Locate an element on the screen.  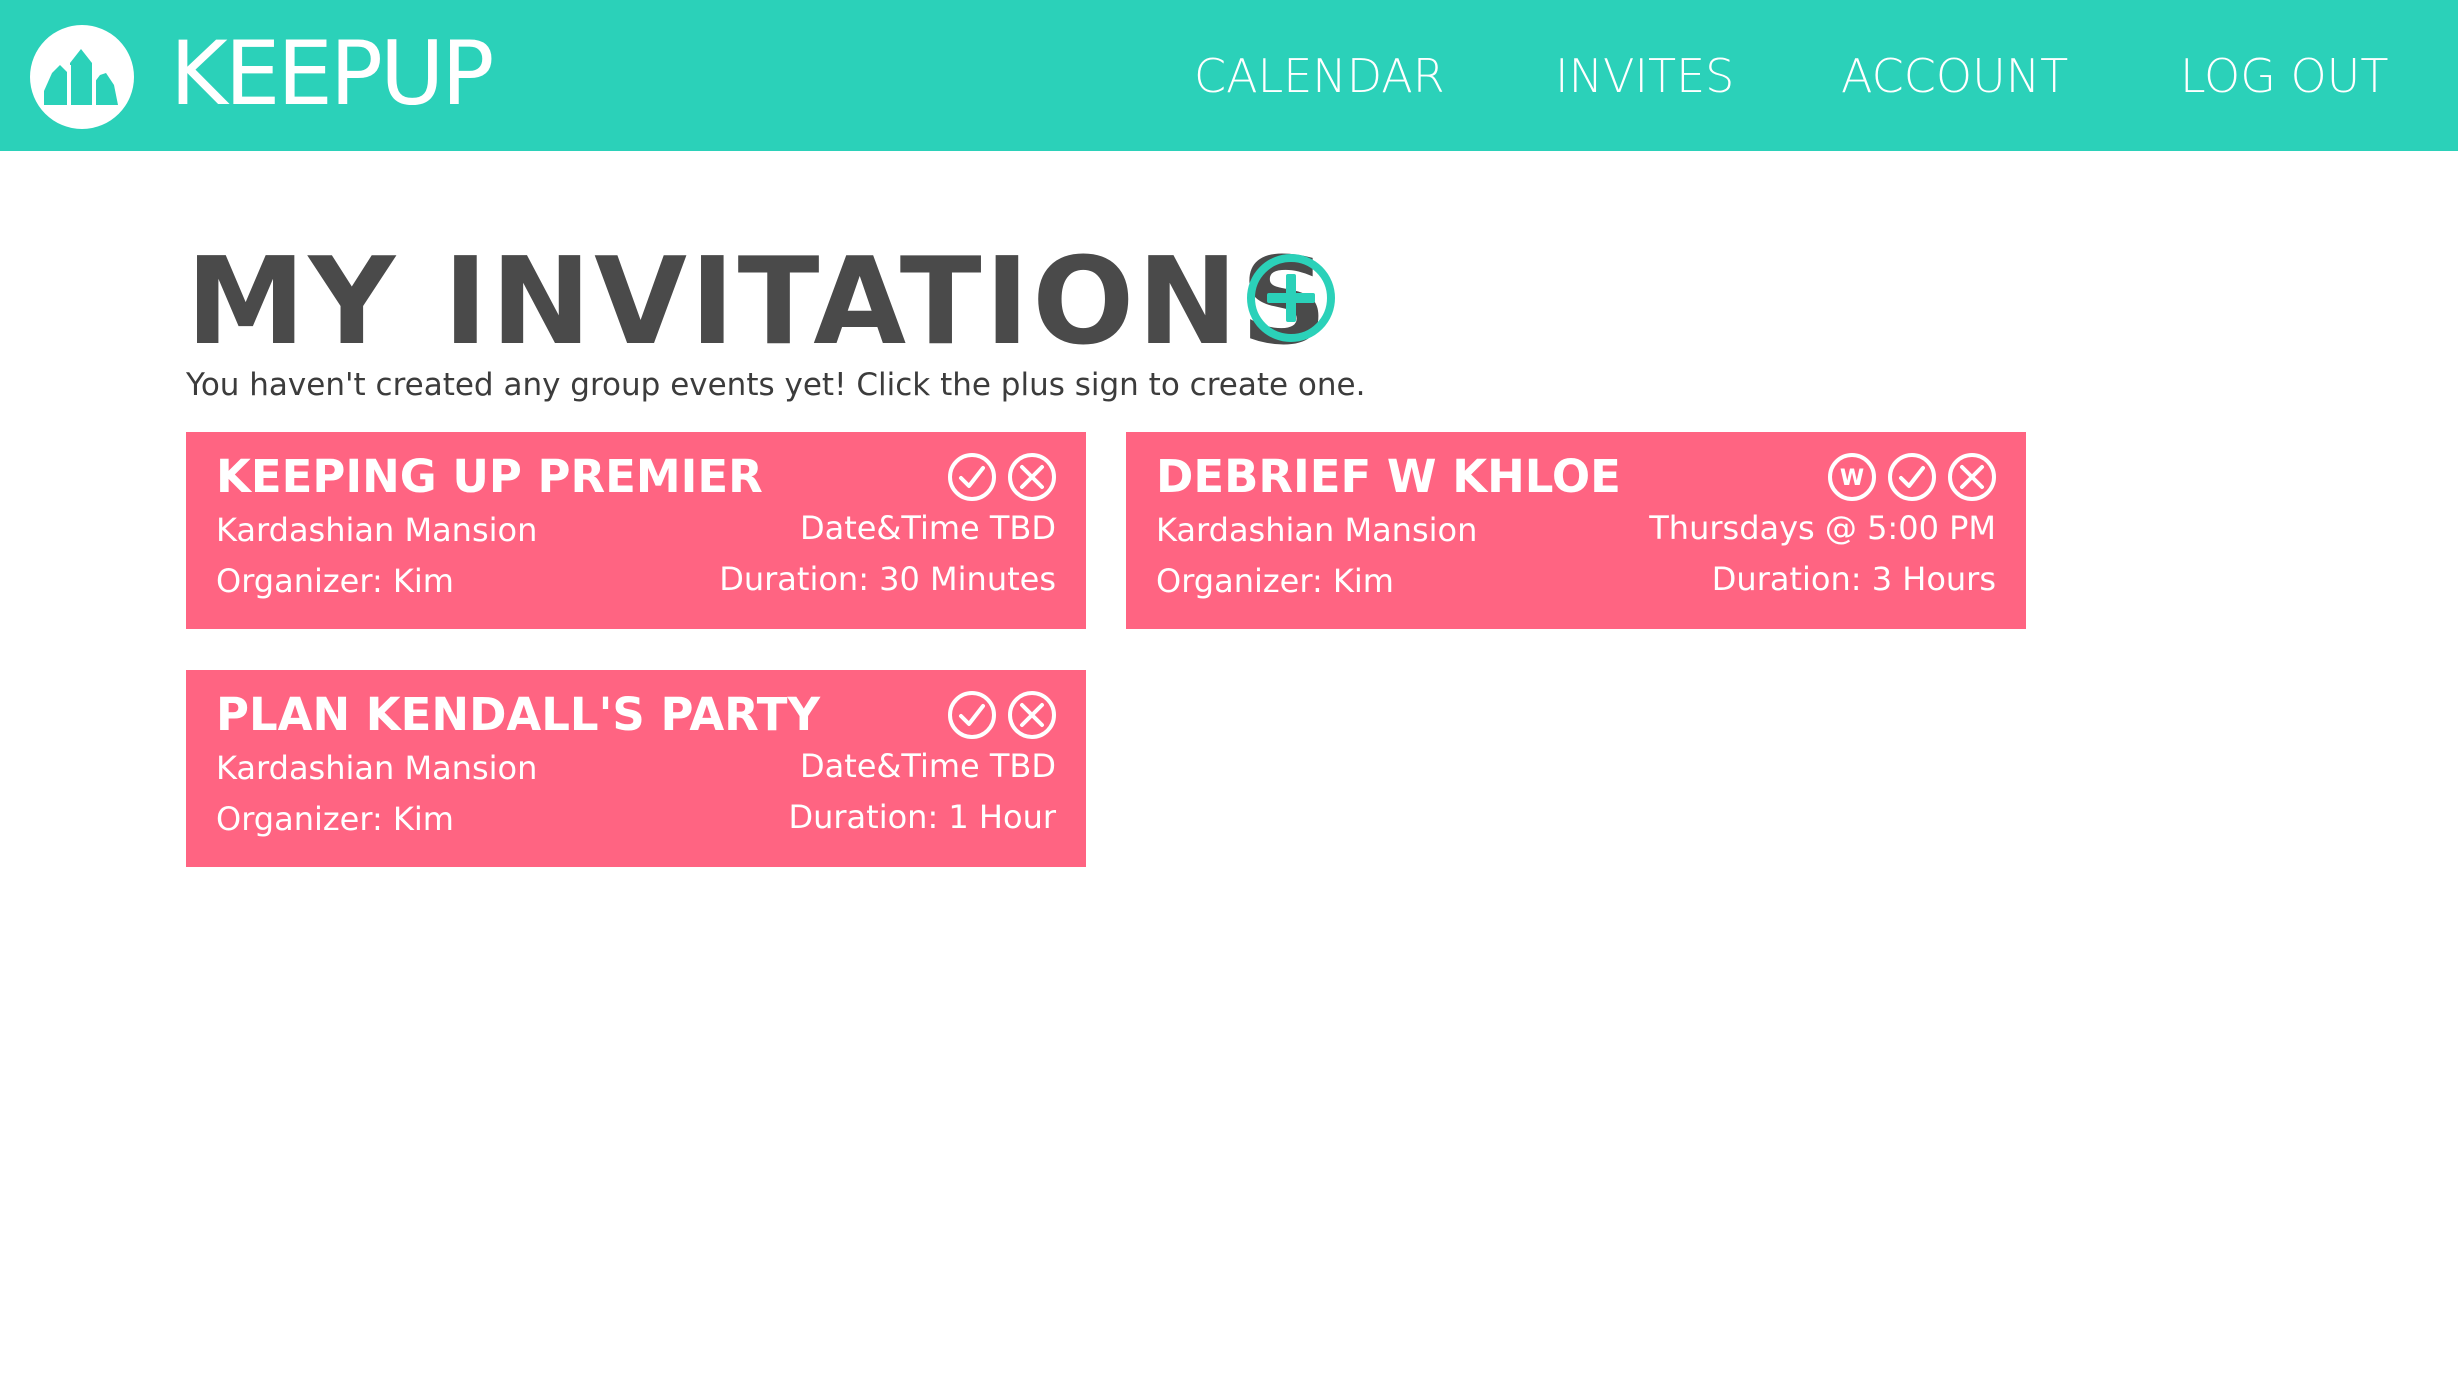
add-invitation-button is located at coordinates (1291, 298).